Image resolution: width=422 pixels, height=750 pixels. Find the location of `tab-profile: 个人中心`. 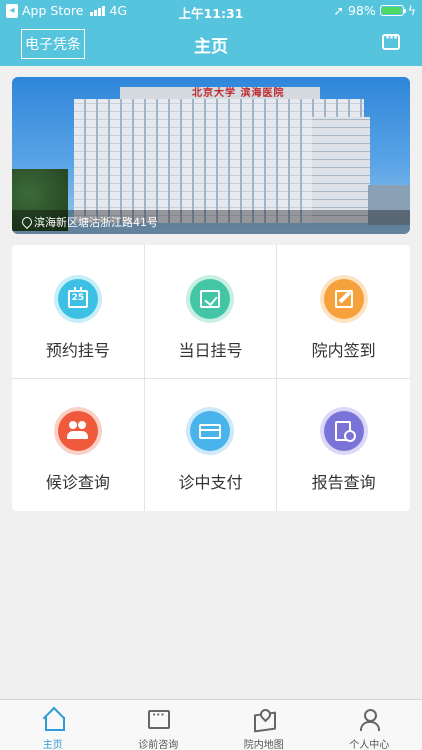

tab-profile: 个人中心 is located at coordinates (369, 725).